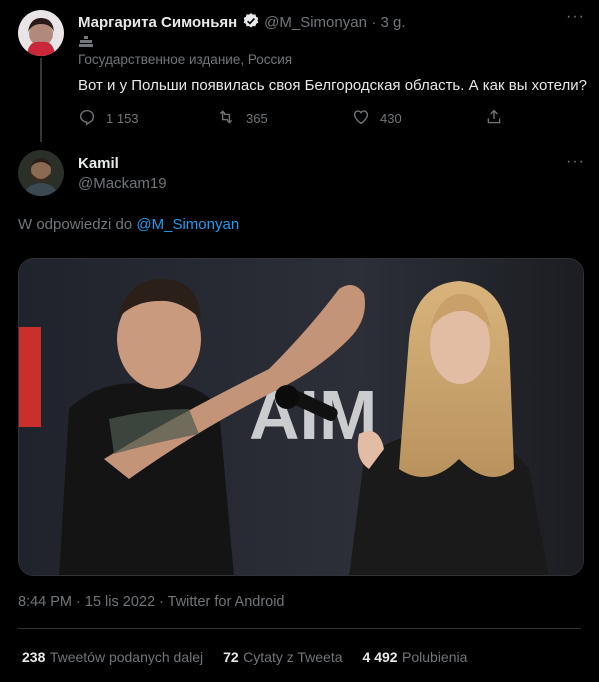 This screenshot has height=682, width=599. What do you see at coordinates (122, 183) in the screenshot?
I see `reply-handle: @Mackam19` at bounding box center [122, 183].